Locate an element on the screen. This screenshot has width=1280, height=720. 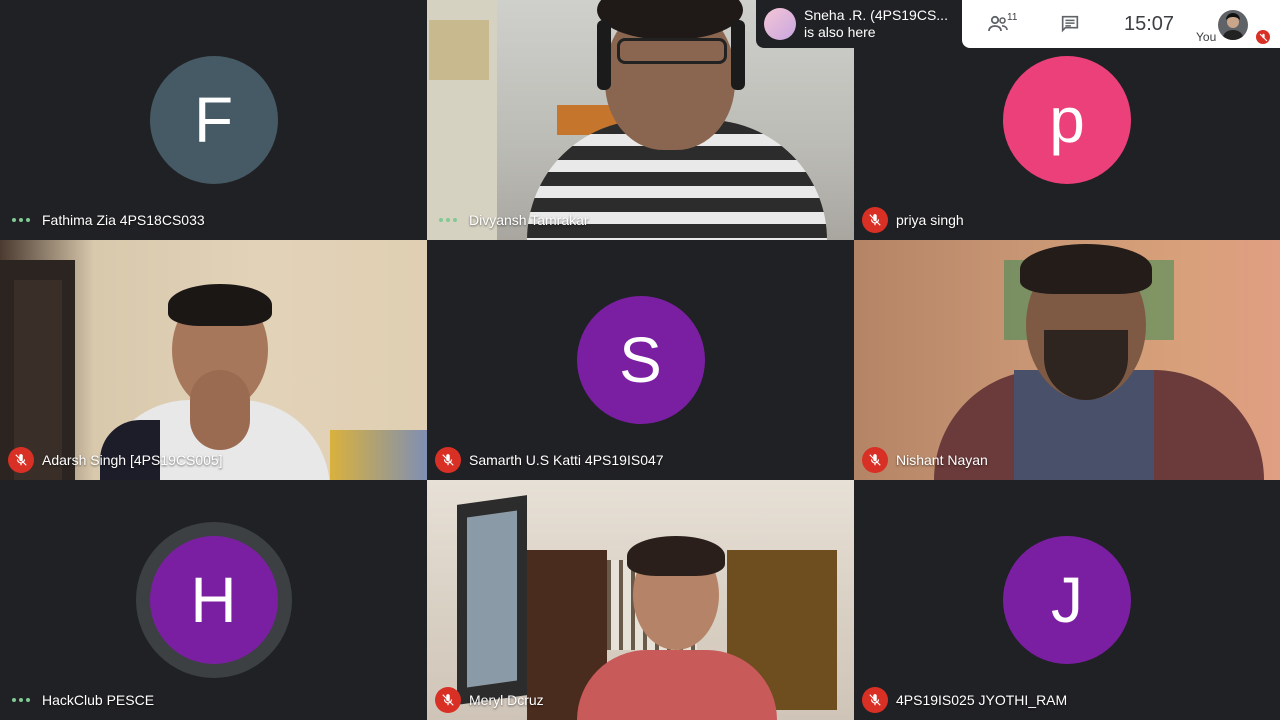
participant-name: Samarth U.S Katti 4PS19IS047 is located at coordinates (566, 460).